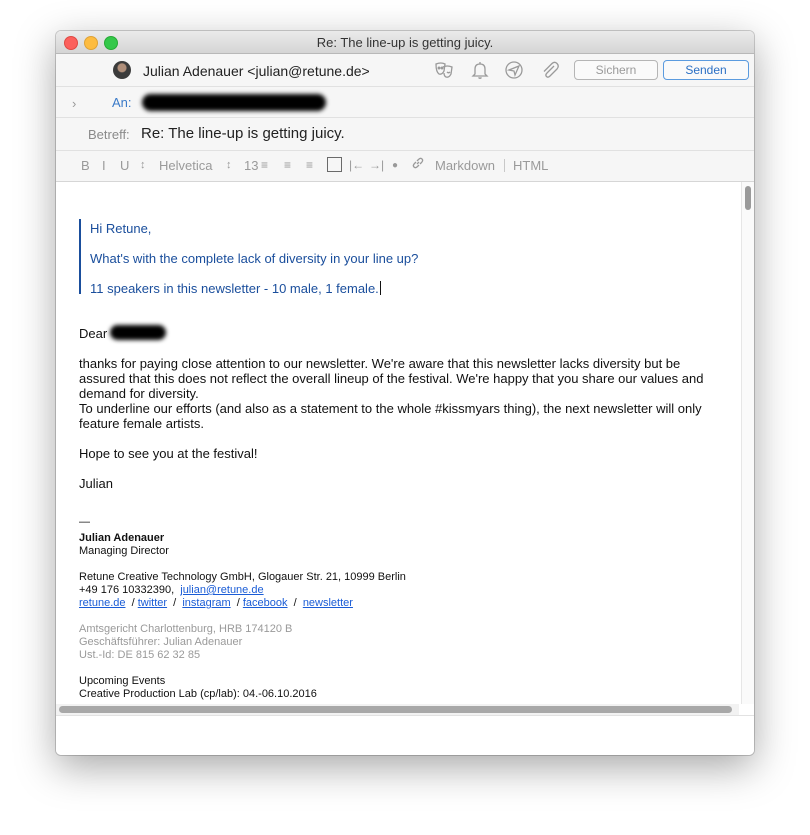 The image size is (810, 835). What do you see at coordinates (206, 603) in the screenshot?
I see `instagram-link: instagram` at bounding box center [206, 603].